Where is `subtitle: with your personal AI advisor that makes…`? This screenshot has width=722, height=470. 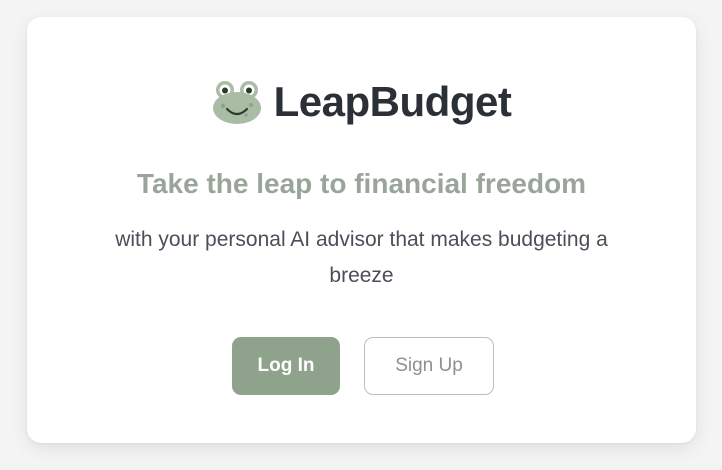
subtitle: with your personal AI advisor that makes… is located at coordinates (361, 257).